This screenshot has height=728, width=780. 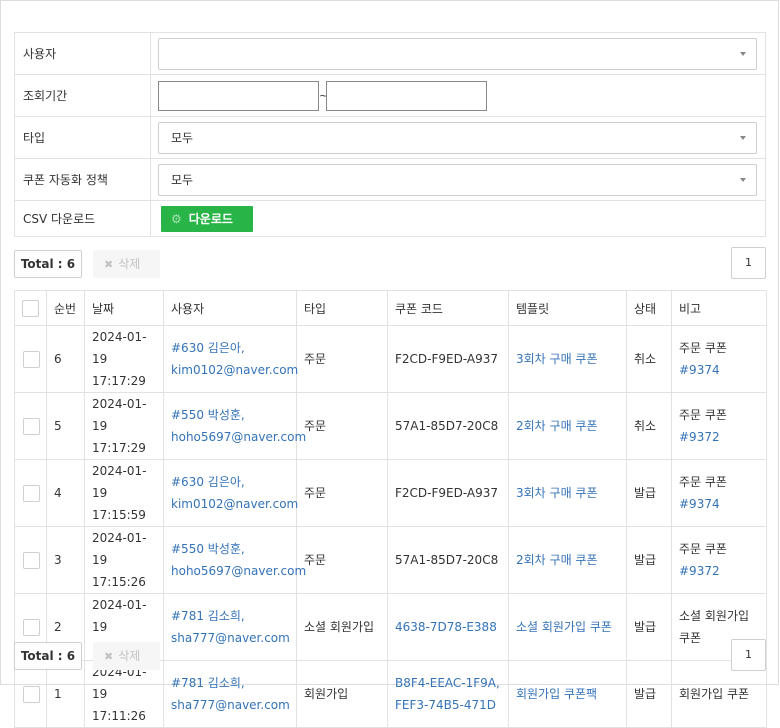 What do you see at coordinates (65, 560) in the screenshot?
I see `seq-cell: 3` at bounding box center [65, 560].